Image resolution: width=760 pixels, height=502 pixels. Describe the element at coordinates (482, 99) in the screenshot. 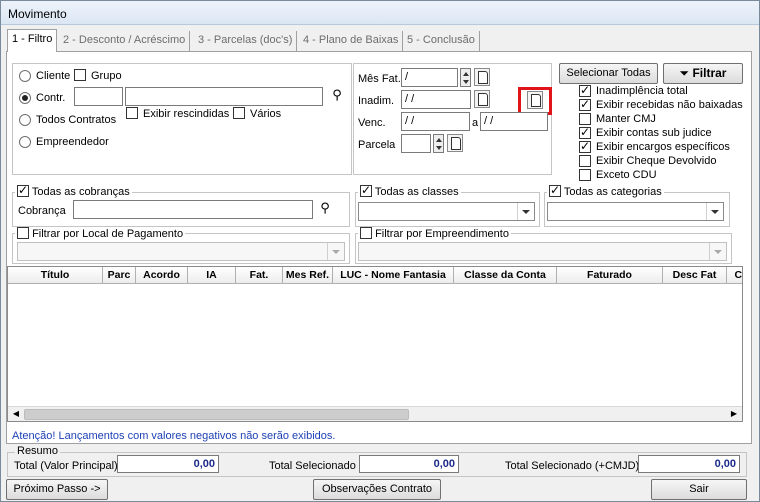

I see `inadim-document-icon` at that location.